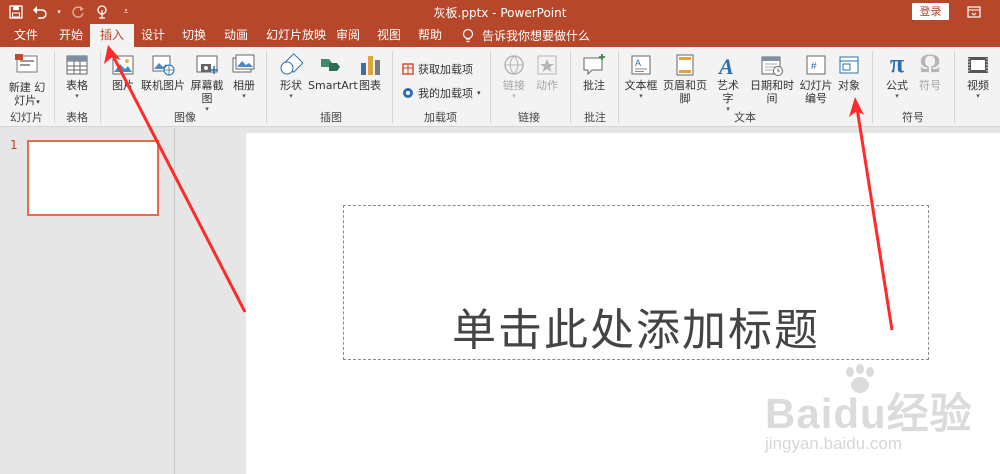 Image resolution: width=1000 pixels, height=474 pixels. What do you see at coordinates (333, 85) in the screenshot?
I see `smartart-label: SmartArt` at bounding box center [333, 85].